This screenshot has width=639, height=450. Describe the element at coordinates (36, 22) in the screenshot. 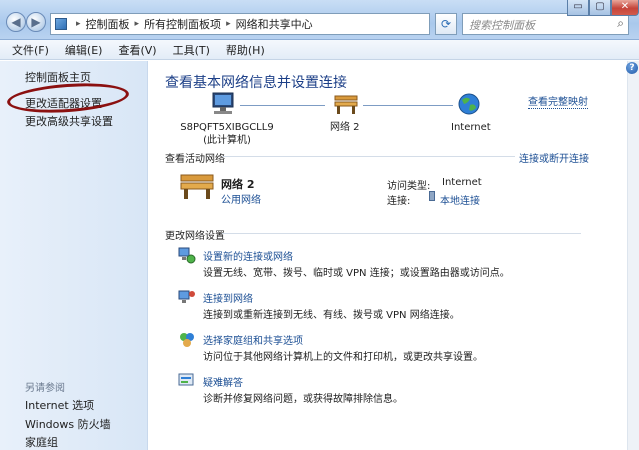

I see `forward-button: ▶` at that location.